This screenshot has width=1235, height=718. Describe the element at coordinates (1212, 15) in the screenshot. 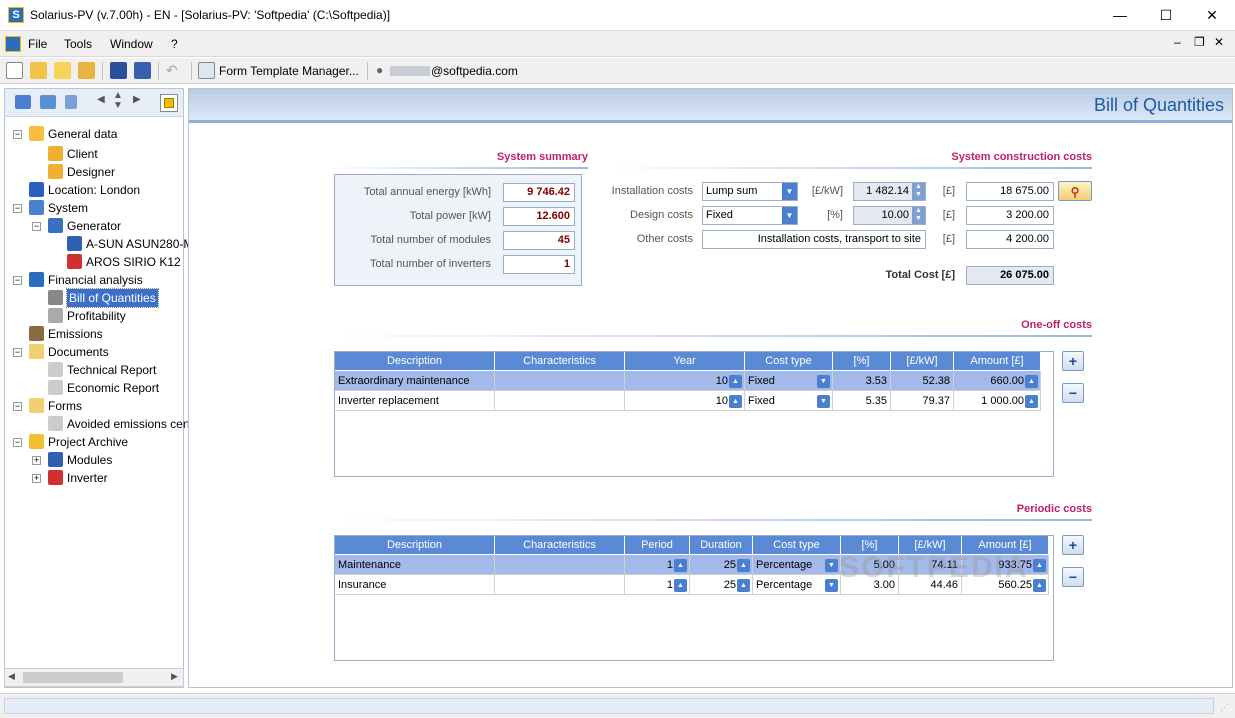

I see `close-button: ✕` at that location.